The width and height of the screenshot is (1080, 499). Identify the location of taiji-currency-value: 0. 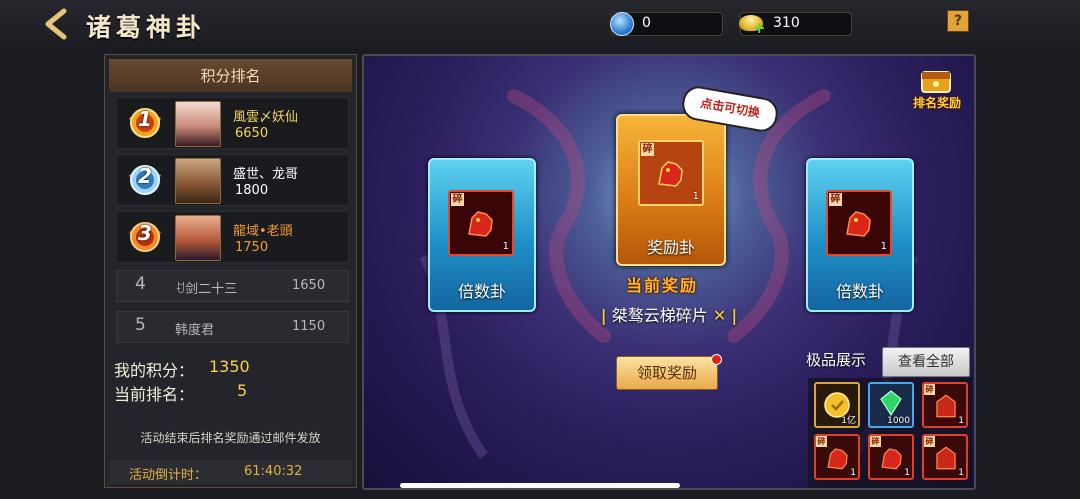
(646, 23).